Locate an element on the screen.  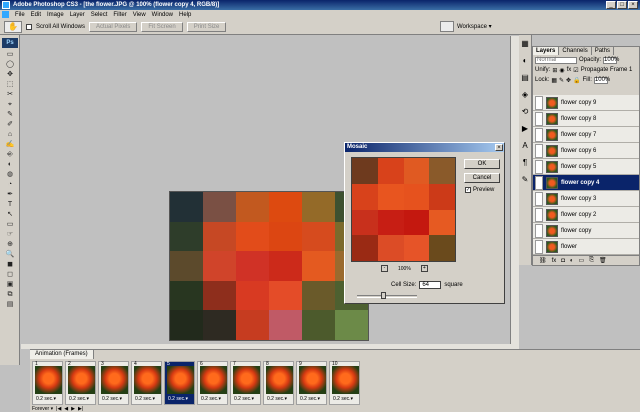
first-frame-icon: |◀ is located at coordinates (58, 409).